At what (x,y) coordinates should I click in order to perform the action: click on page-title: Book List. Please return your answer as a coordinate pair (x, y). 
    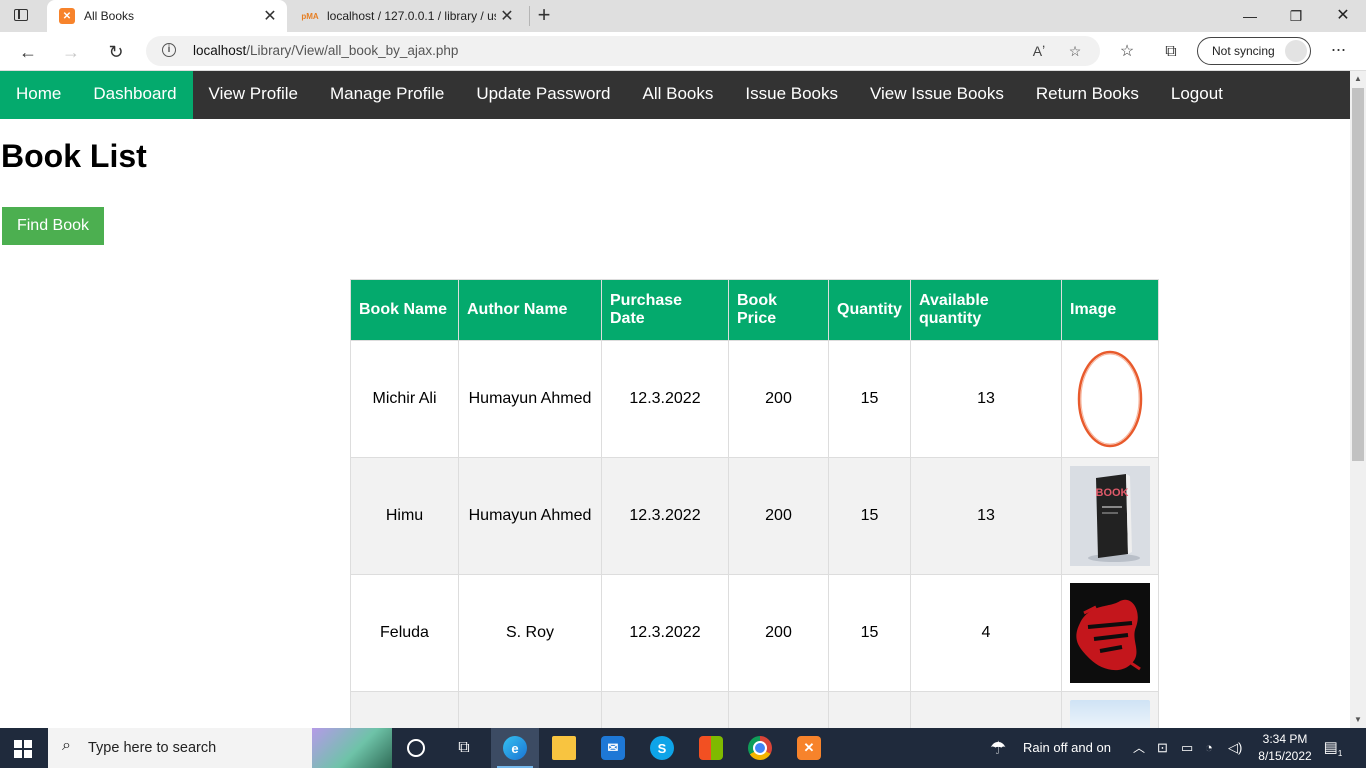
    Looking at the image, I should click on (74, 156).